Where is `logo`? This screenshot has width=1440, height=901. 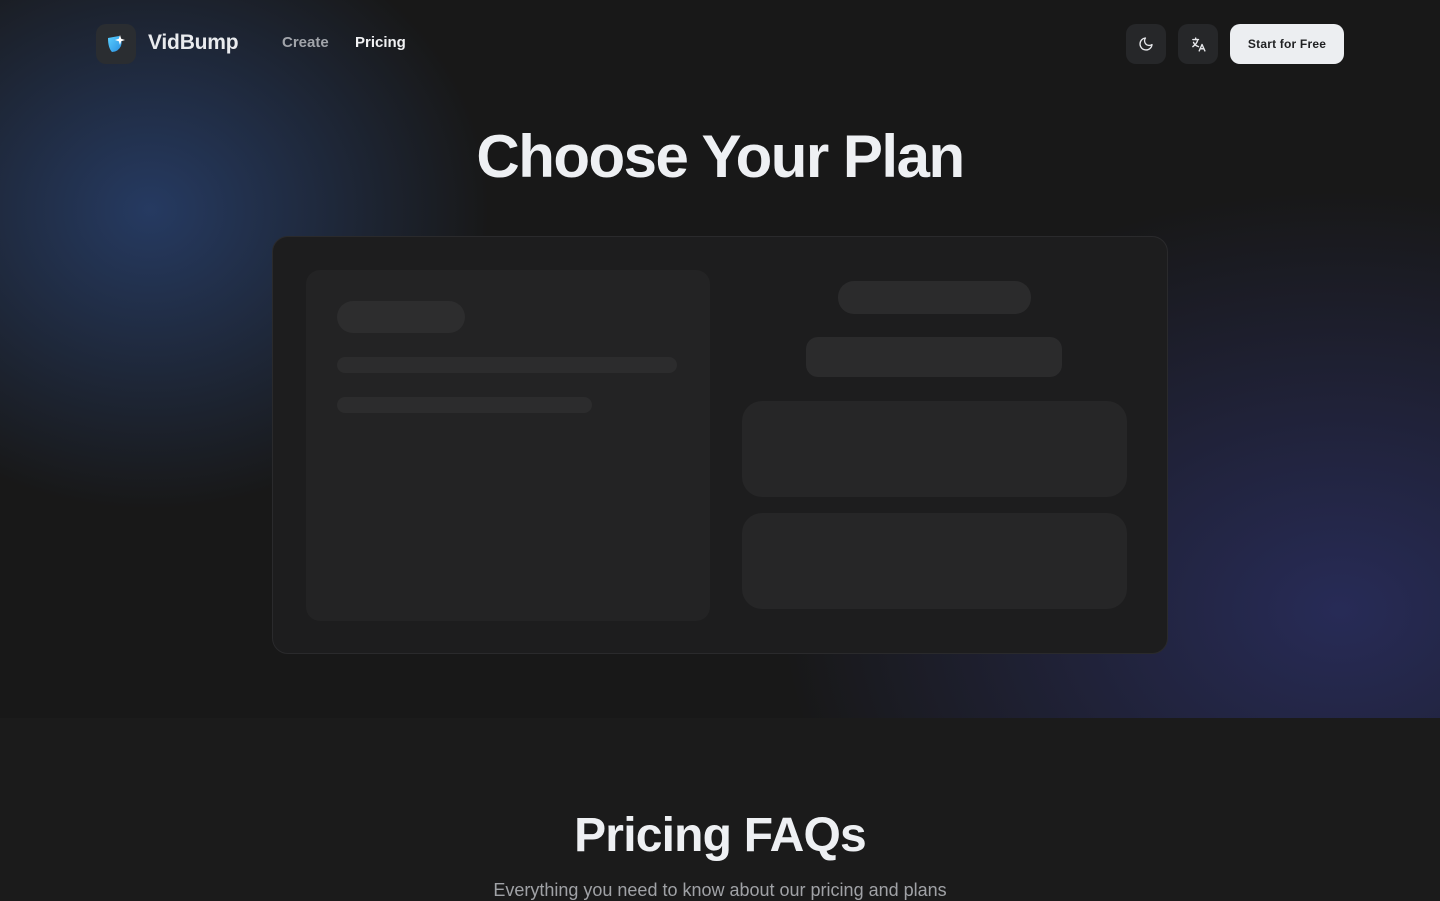
logo is located at coordinates (116, 44).